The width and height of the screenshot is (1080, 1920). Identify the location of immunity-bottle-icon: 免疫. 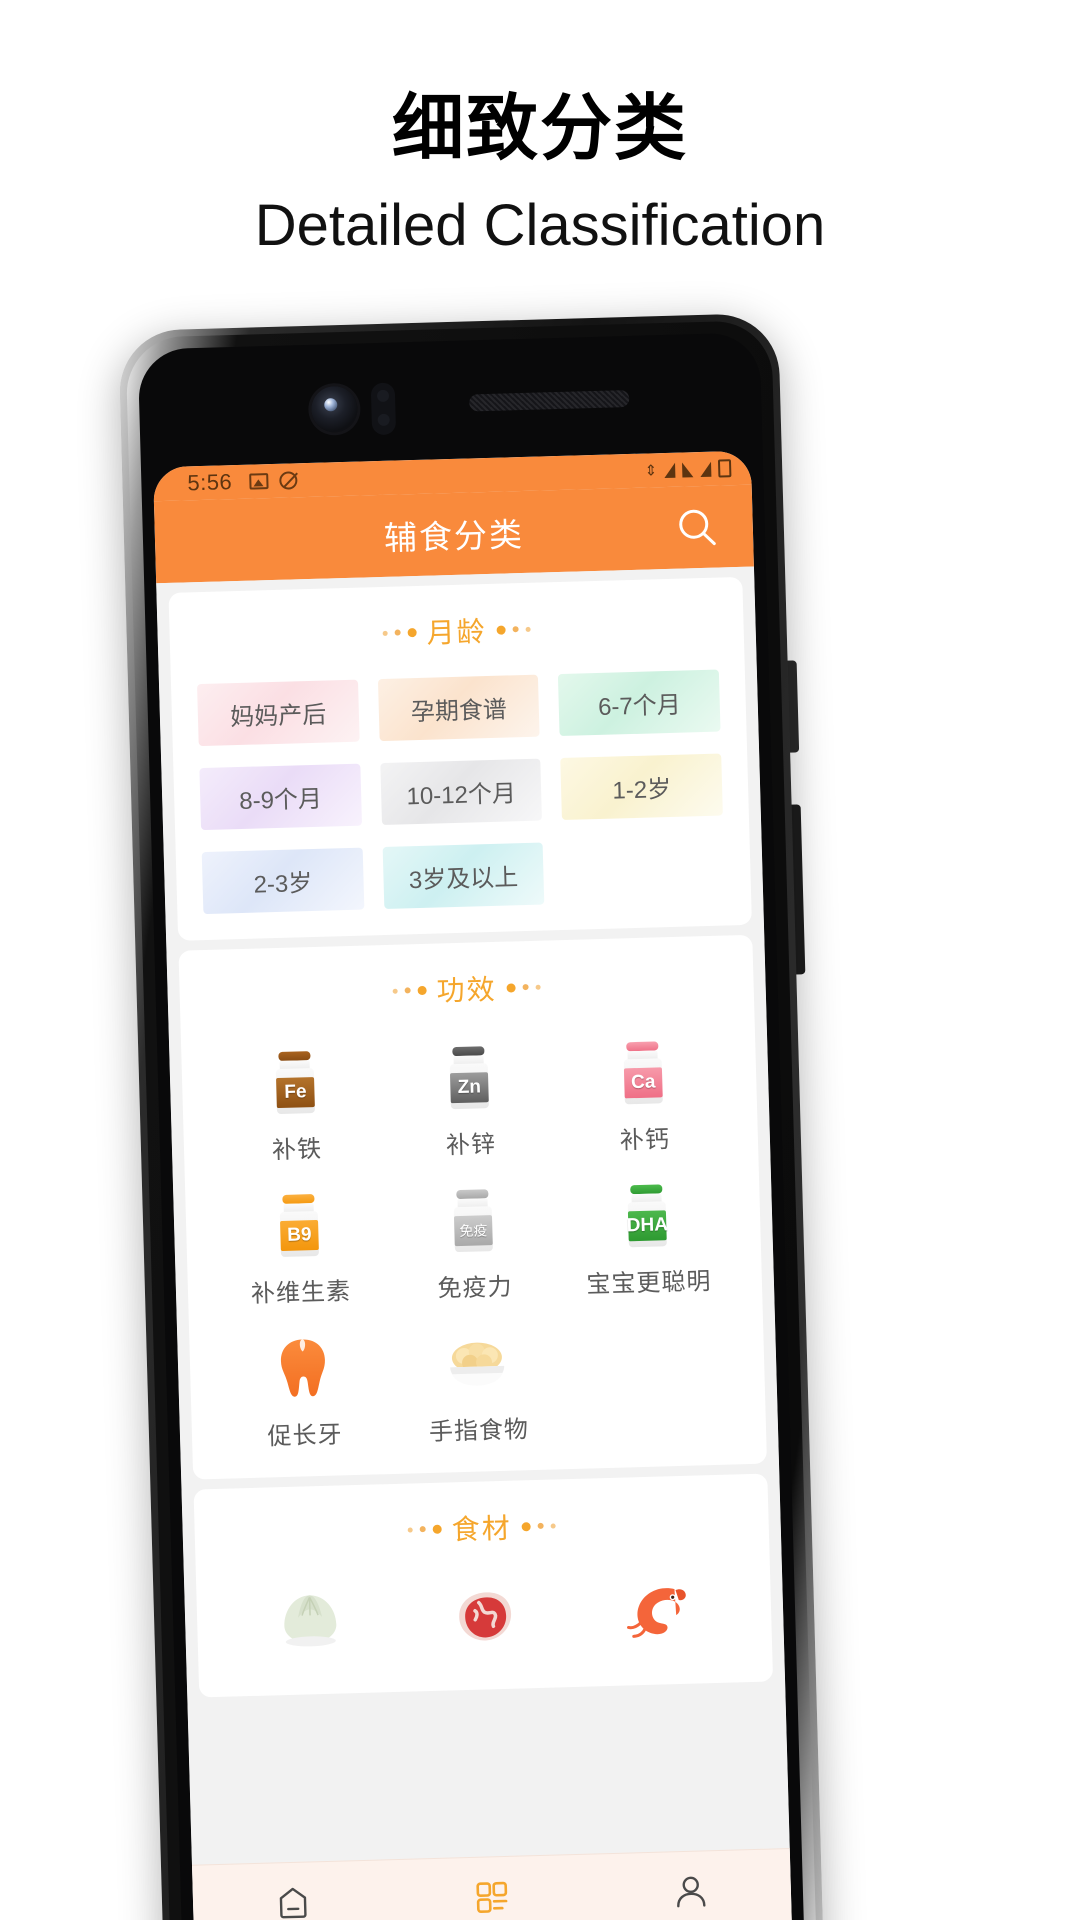
(473, 1221).